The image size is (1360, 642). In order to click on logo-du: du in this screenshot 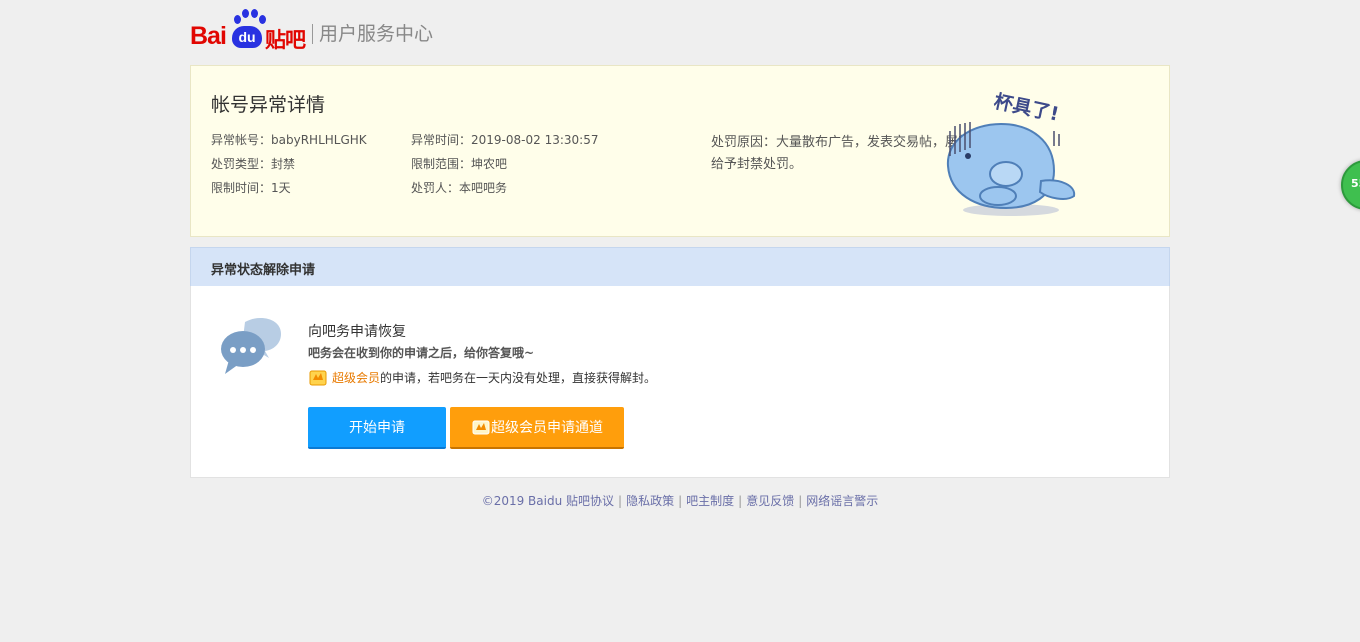, I will do `click(247, 37)`.